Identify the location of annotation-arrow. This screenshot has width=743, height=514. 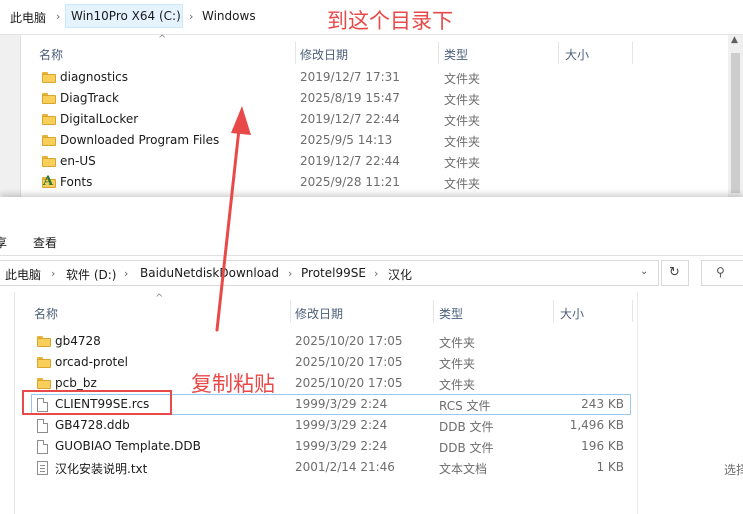
(233, 219).